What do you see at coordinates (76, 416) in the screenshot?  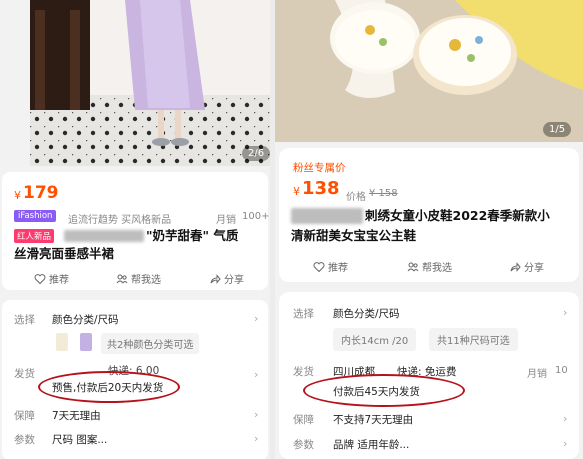 I see `guarantee-value: 7天无理由` at bounding box center [76, 416].